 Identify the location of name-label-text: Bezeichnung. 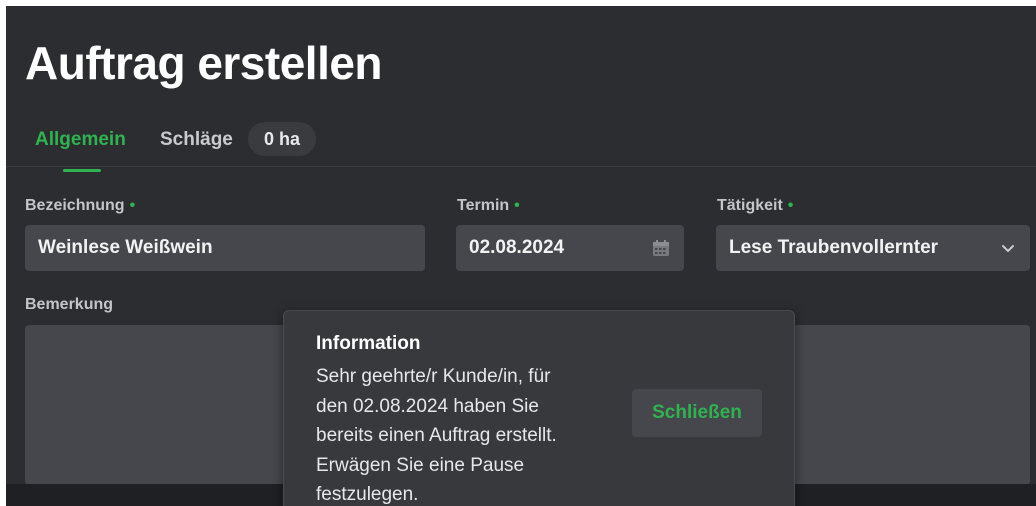
(75, 205).